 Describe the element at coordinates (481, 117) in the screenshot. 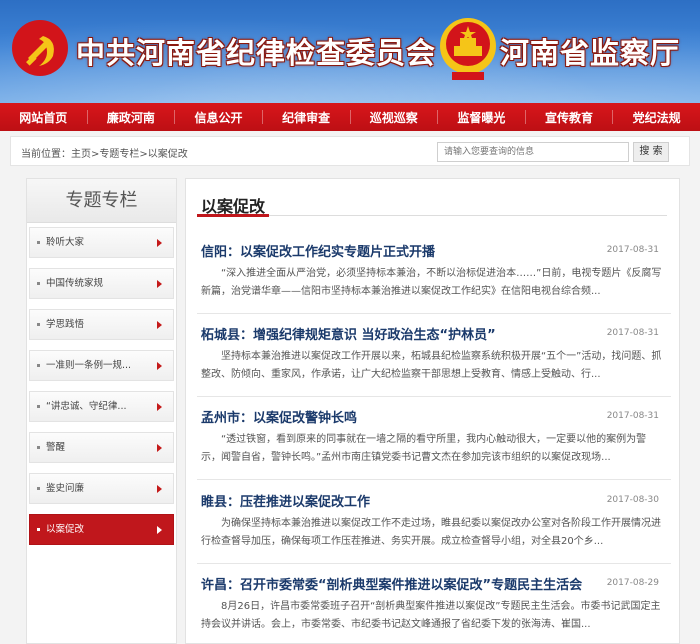

I see `nav-item-exposure: 监督曝光` at that location.